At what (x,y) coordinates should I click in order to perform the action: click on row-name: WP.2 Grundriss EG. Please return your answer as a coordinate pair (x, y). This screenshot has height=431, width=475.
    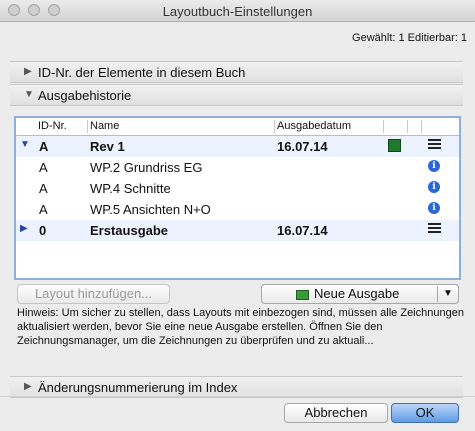
    Looking at the image, I should click on (146, 167).